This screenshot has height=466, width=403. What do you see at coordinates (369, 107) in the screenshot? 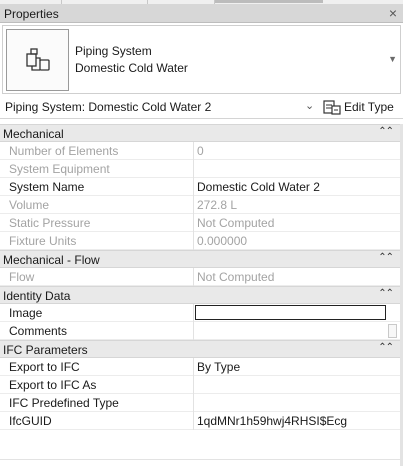
I see `edit-type-button: Edit Type` at bounding box center [369, 107].